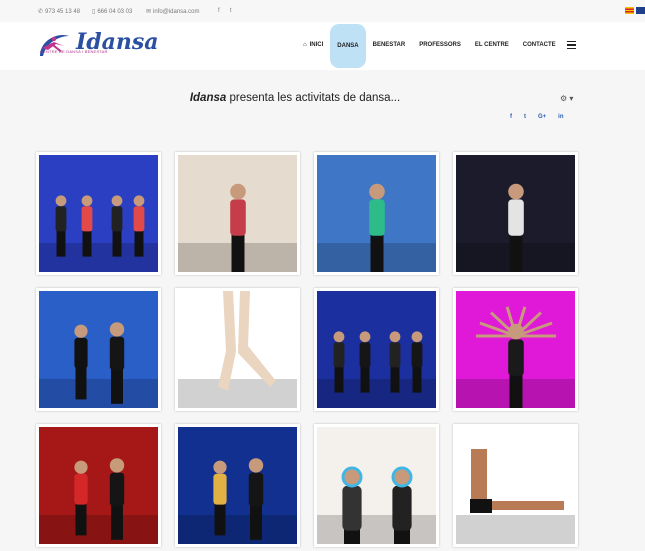 This screenshot has height=551, width=645. I want to click on party-glasses-photo, so click(376, 485).